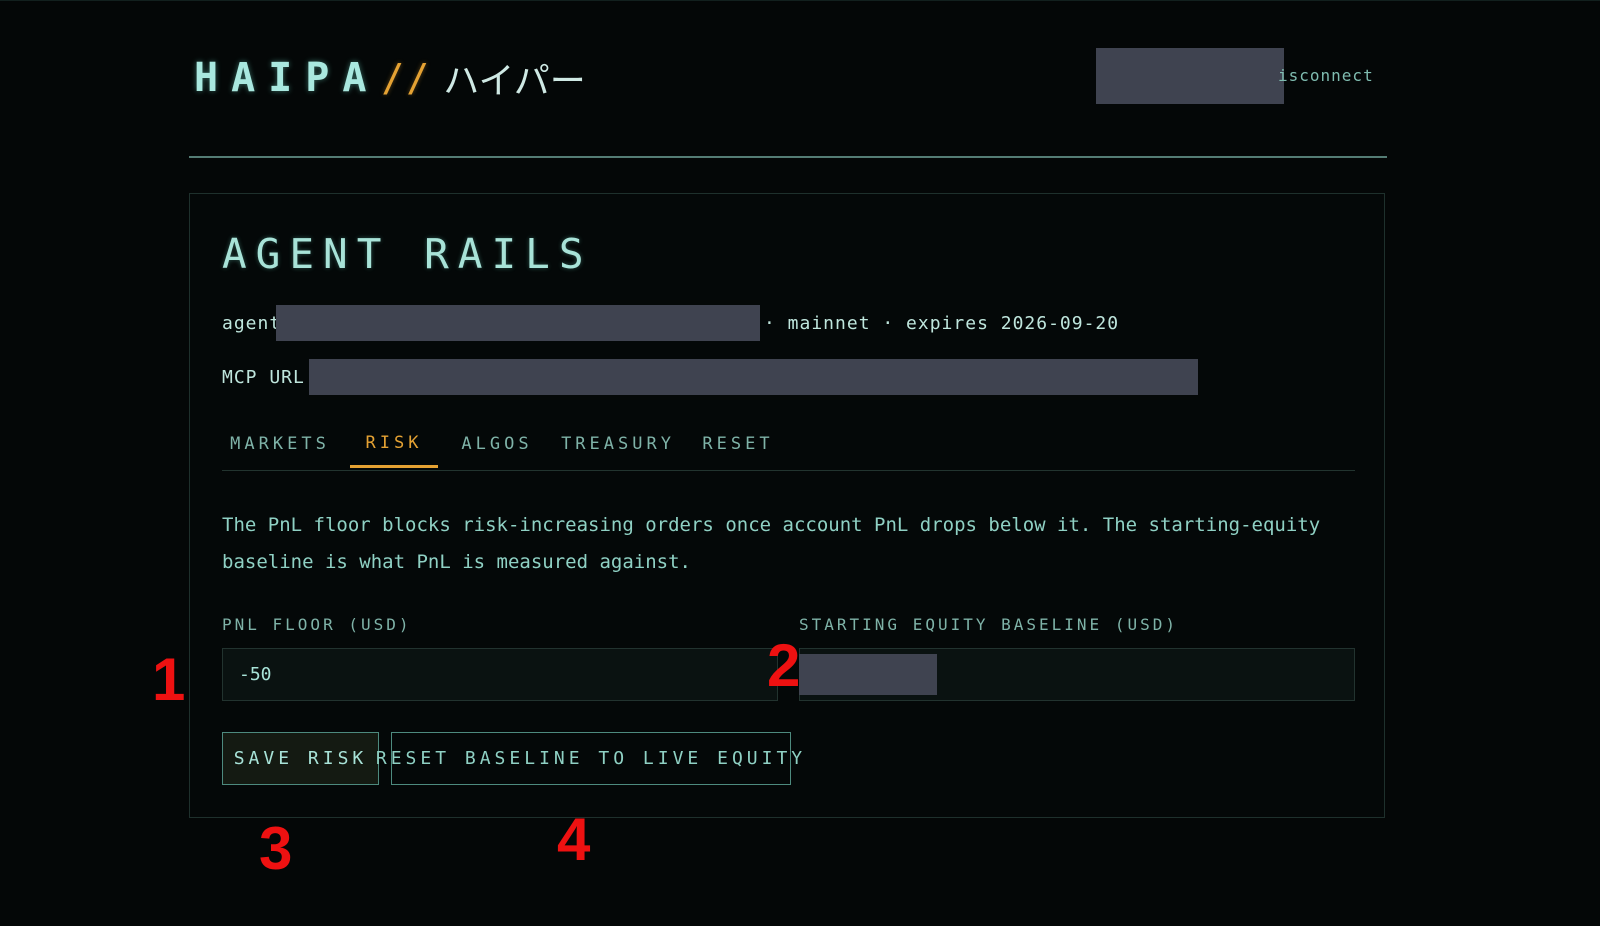 Image resolution: width=1600 pixels, height=926 pixels. Describe the element at coordinates (868, 674) in the screenshot. I see `redacted-baseline-value` at that location.